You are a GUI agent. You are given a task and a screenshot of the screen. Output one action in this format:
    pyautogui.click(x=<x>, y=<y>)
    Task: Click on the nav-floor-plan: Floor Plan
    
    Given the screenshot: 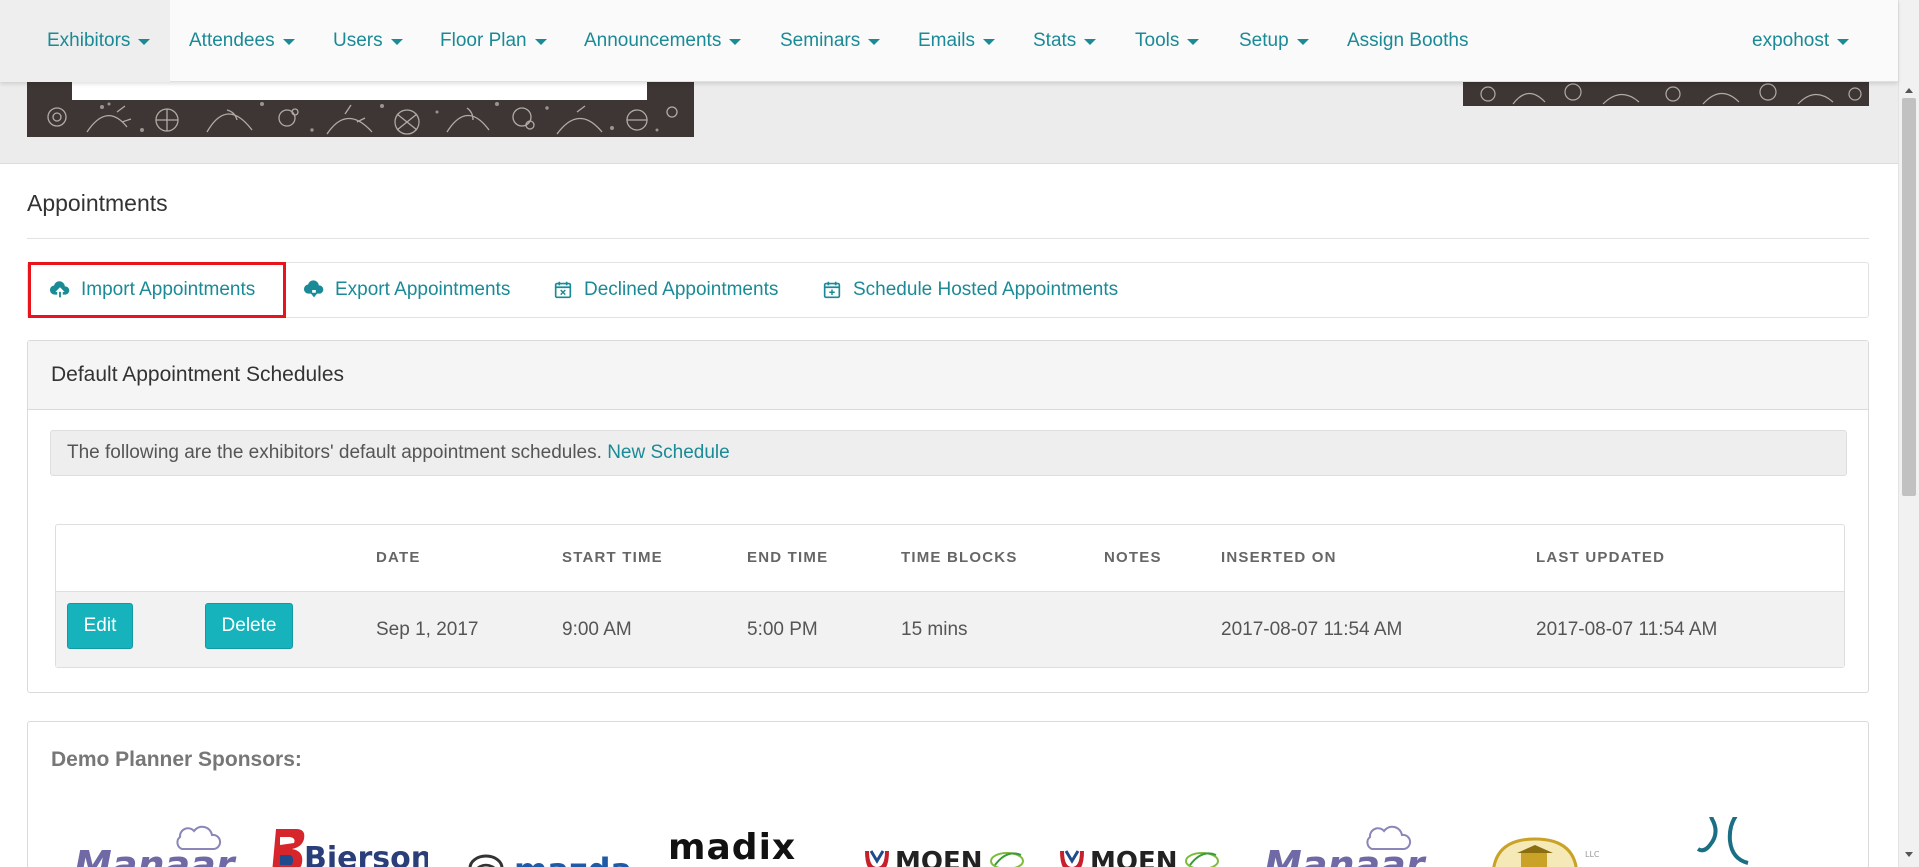 What is the action you would take?
    pyautogui.click(x=493, y=41)
    